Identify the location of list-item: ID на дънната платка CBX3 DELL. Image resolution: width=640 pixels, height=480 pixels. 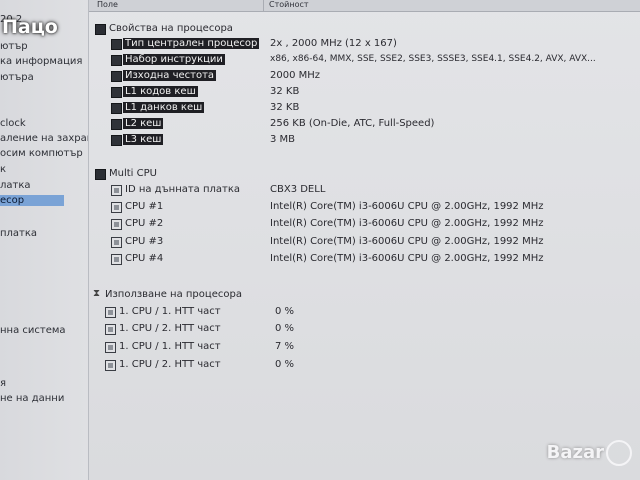
(364, 190).